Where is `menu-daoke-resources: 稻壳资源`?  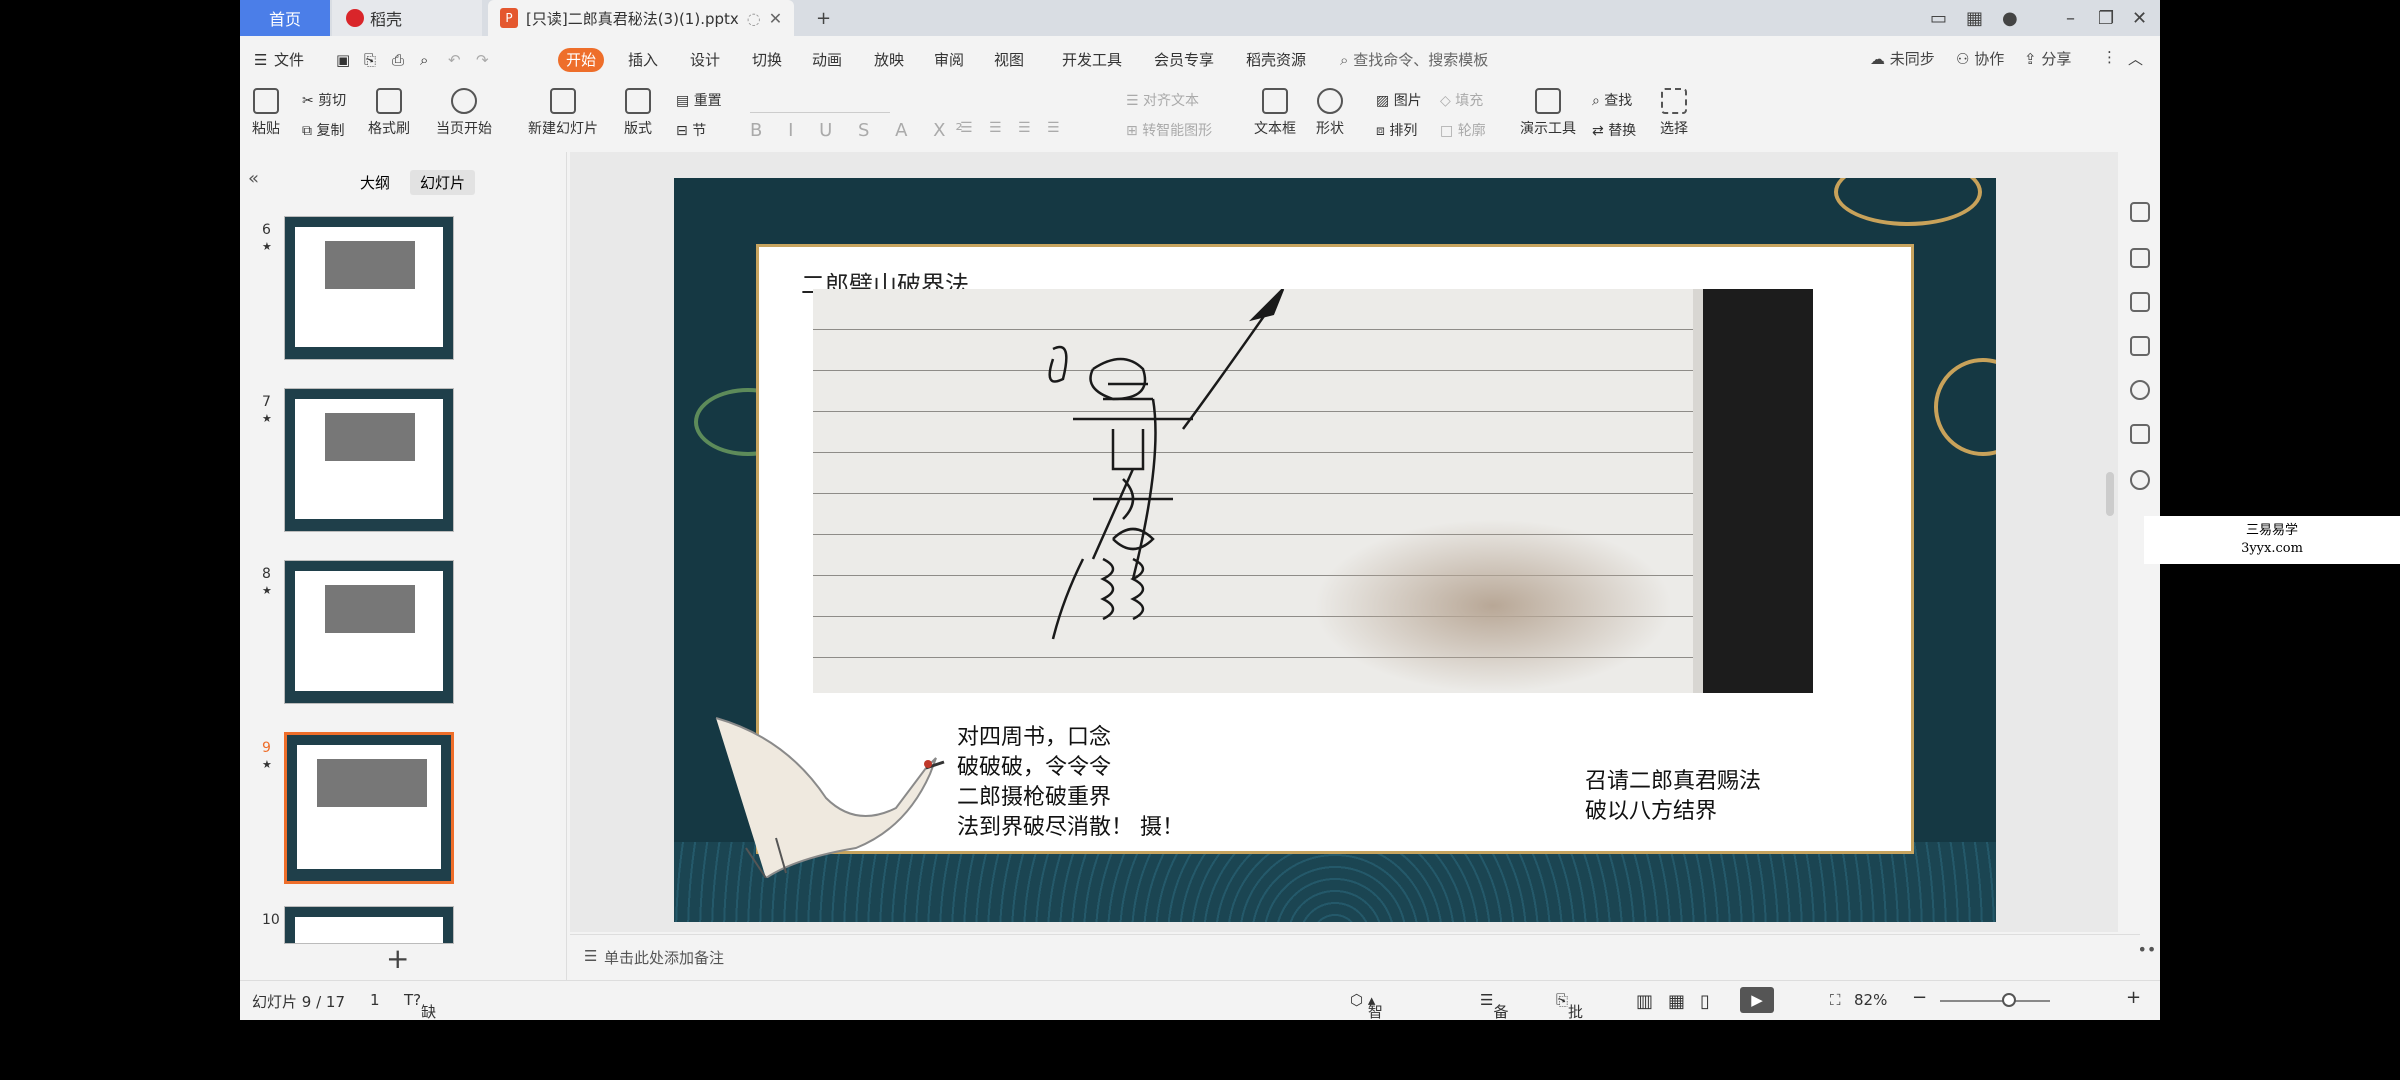
menu-daoke-resources: 稻壳资源 is located at coordinates (1276, 60).